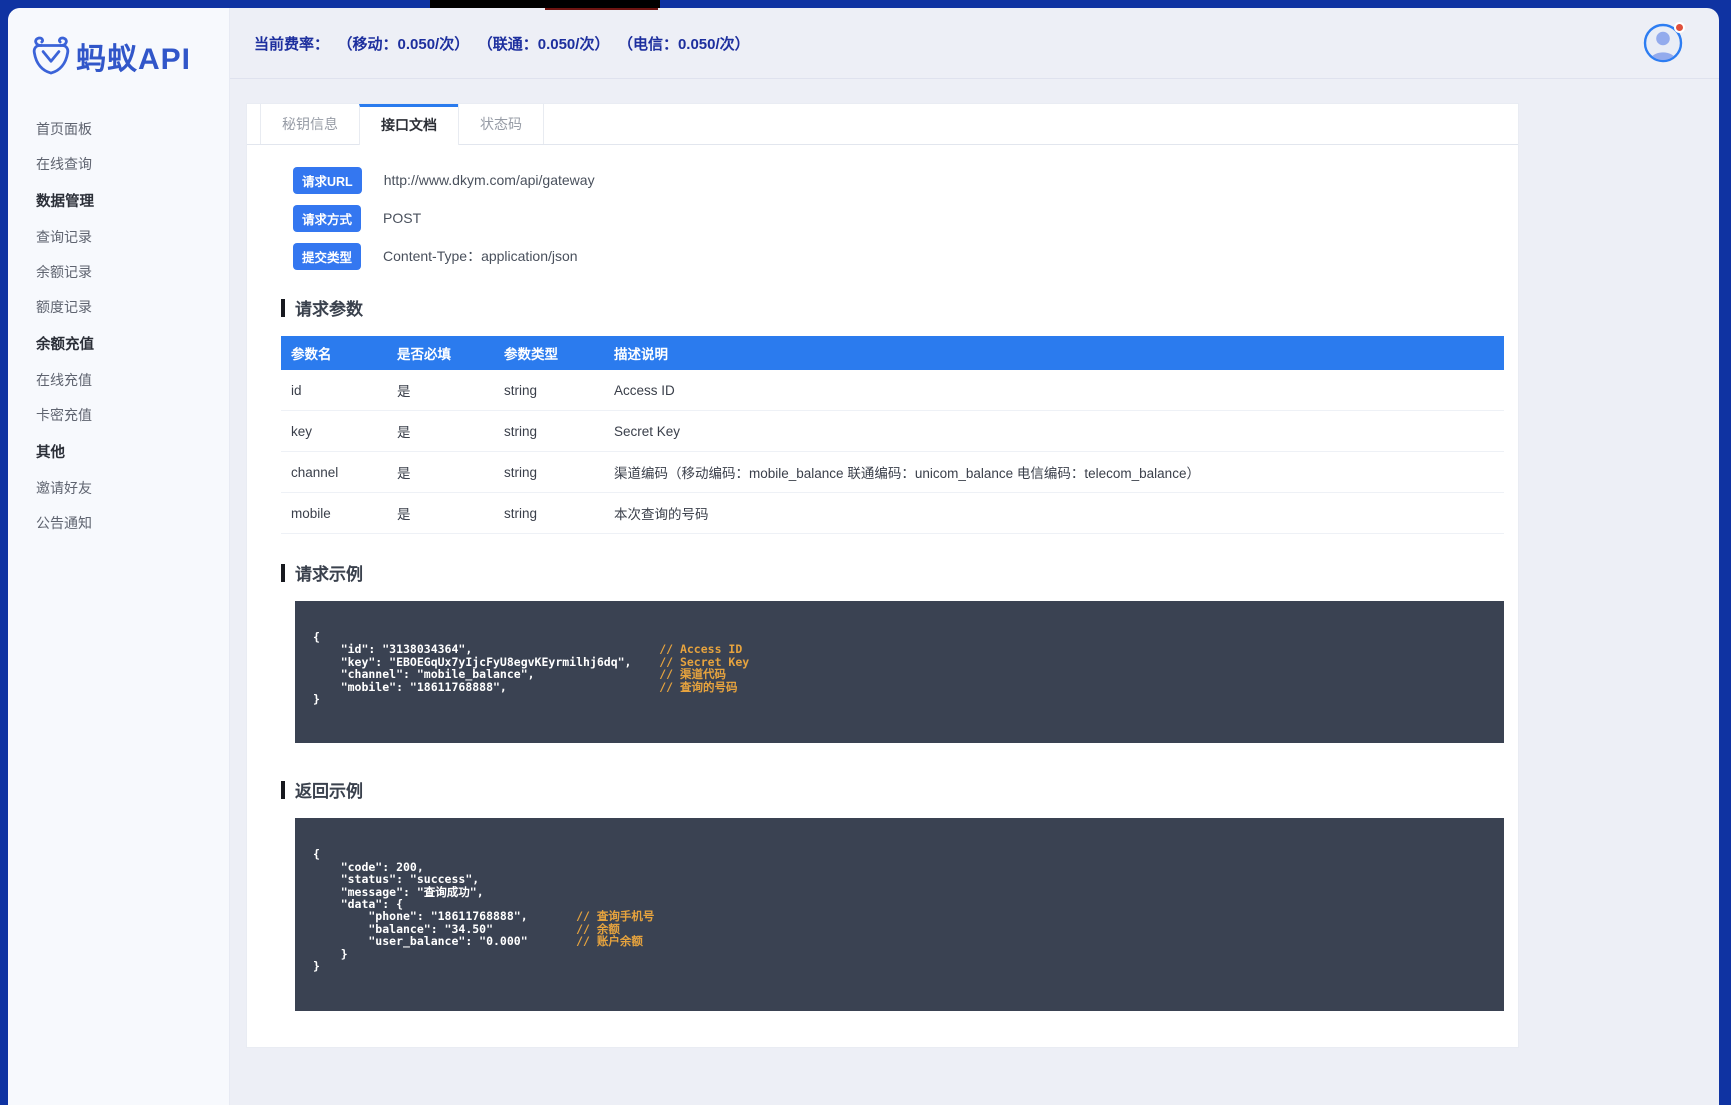  Describe the element at coordinates (316, 854) in the screenshot. I see `code-line: {` at that location.